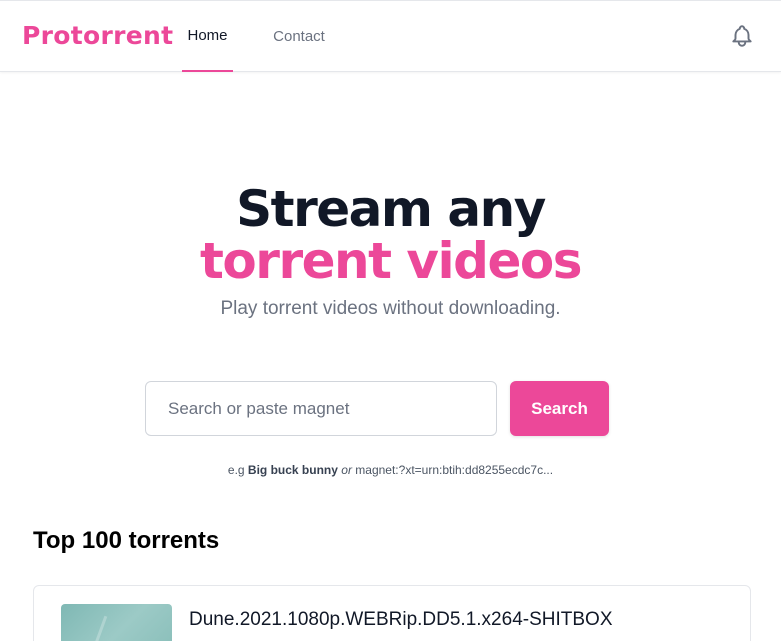 The width and height of the screenshot is (781, 641). What do you see at coordinates (97, 35) in the screenshot?
I see `logo: Protorrent` at bounding box center [97, 35].